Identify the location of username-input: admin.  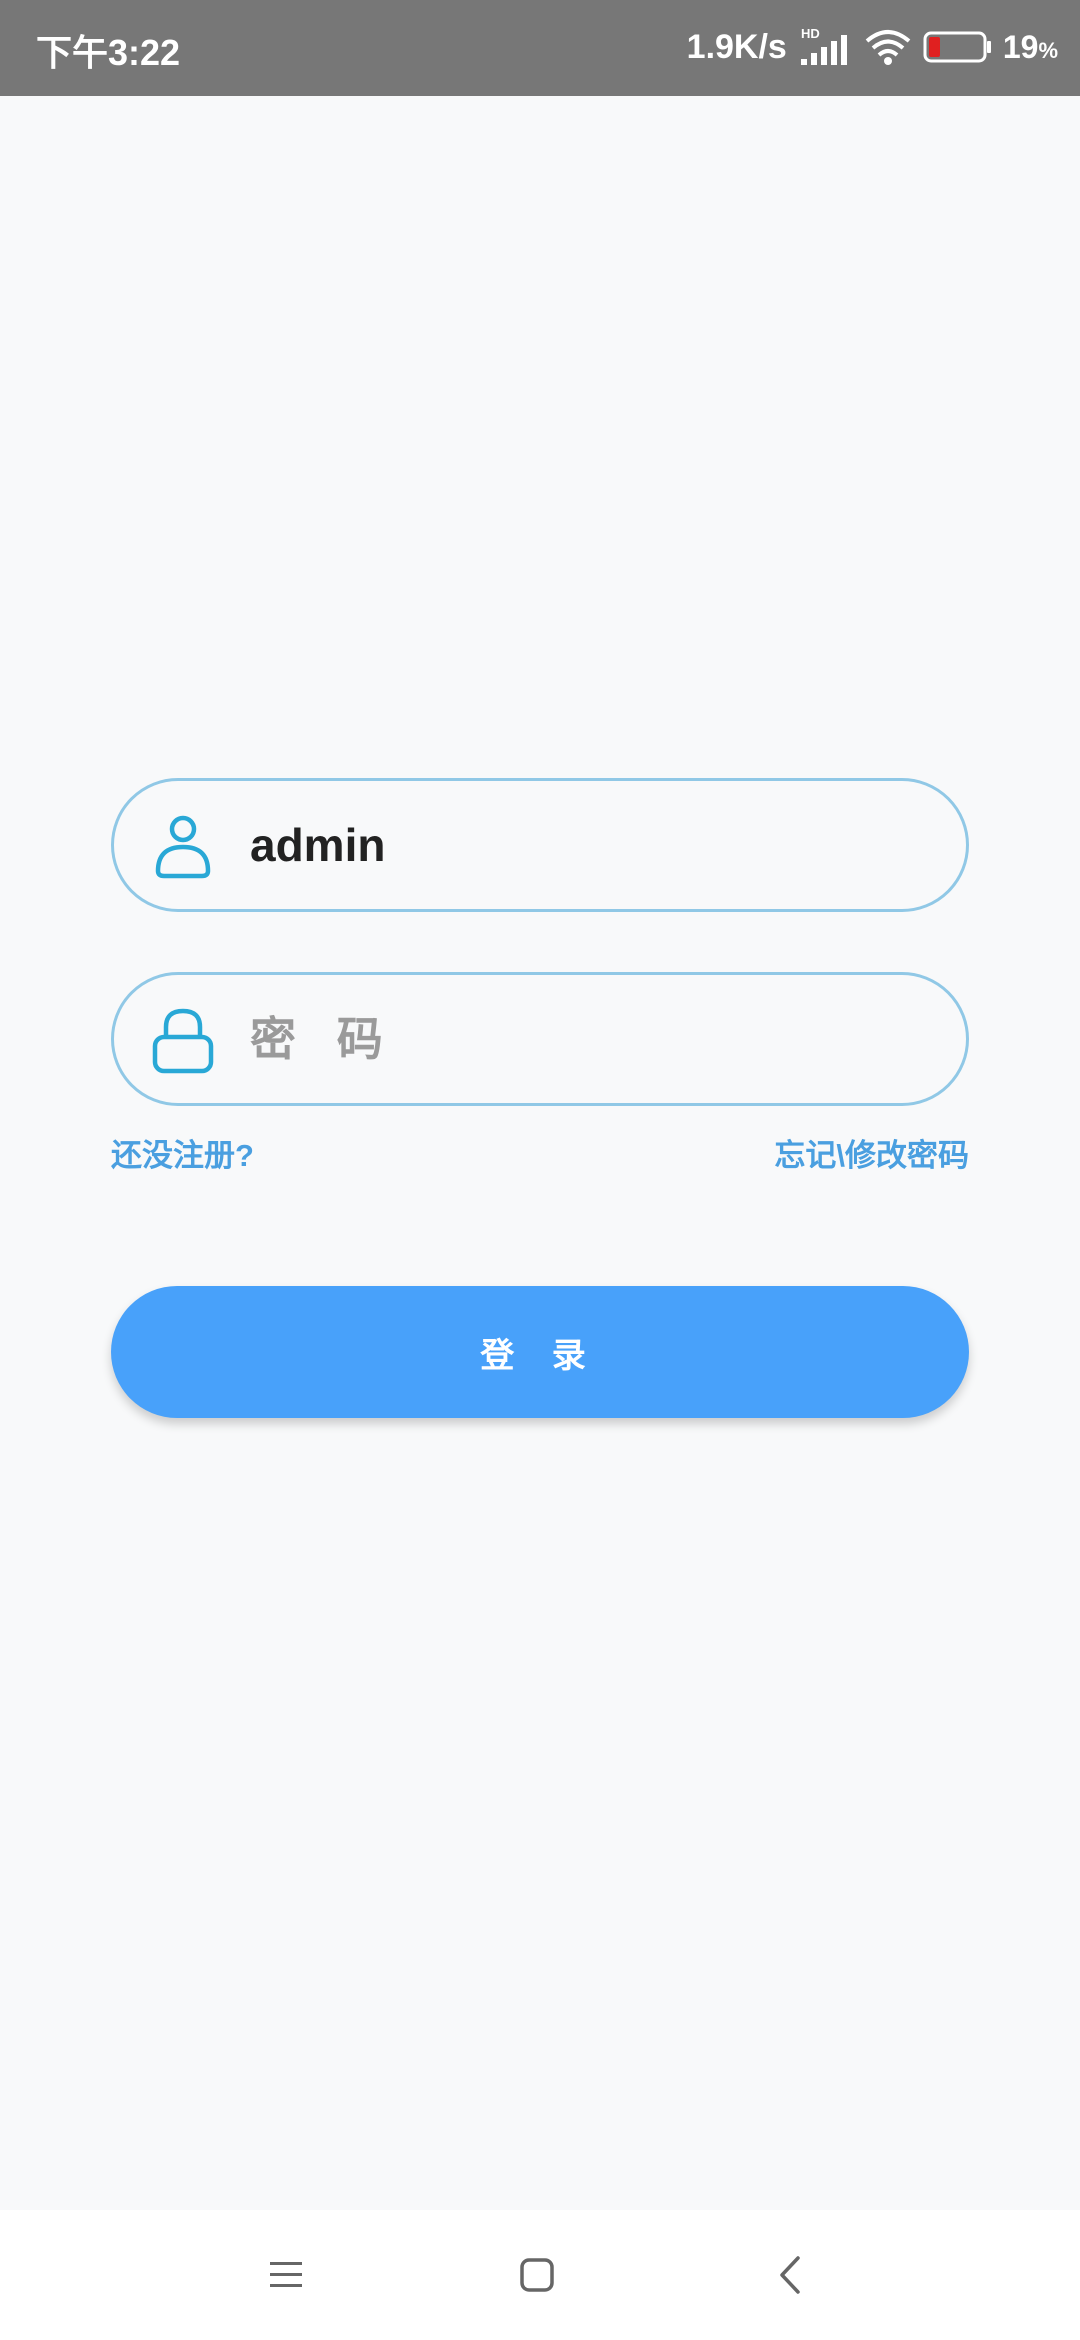
(317, 845).